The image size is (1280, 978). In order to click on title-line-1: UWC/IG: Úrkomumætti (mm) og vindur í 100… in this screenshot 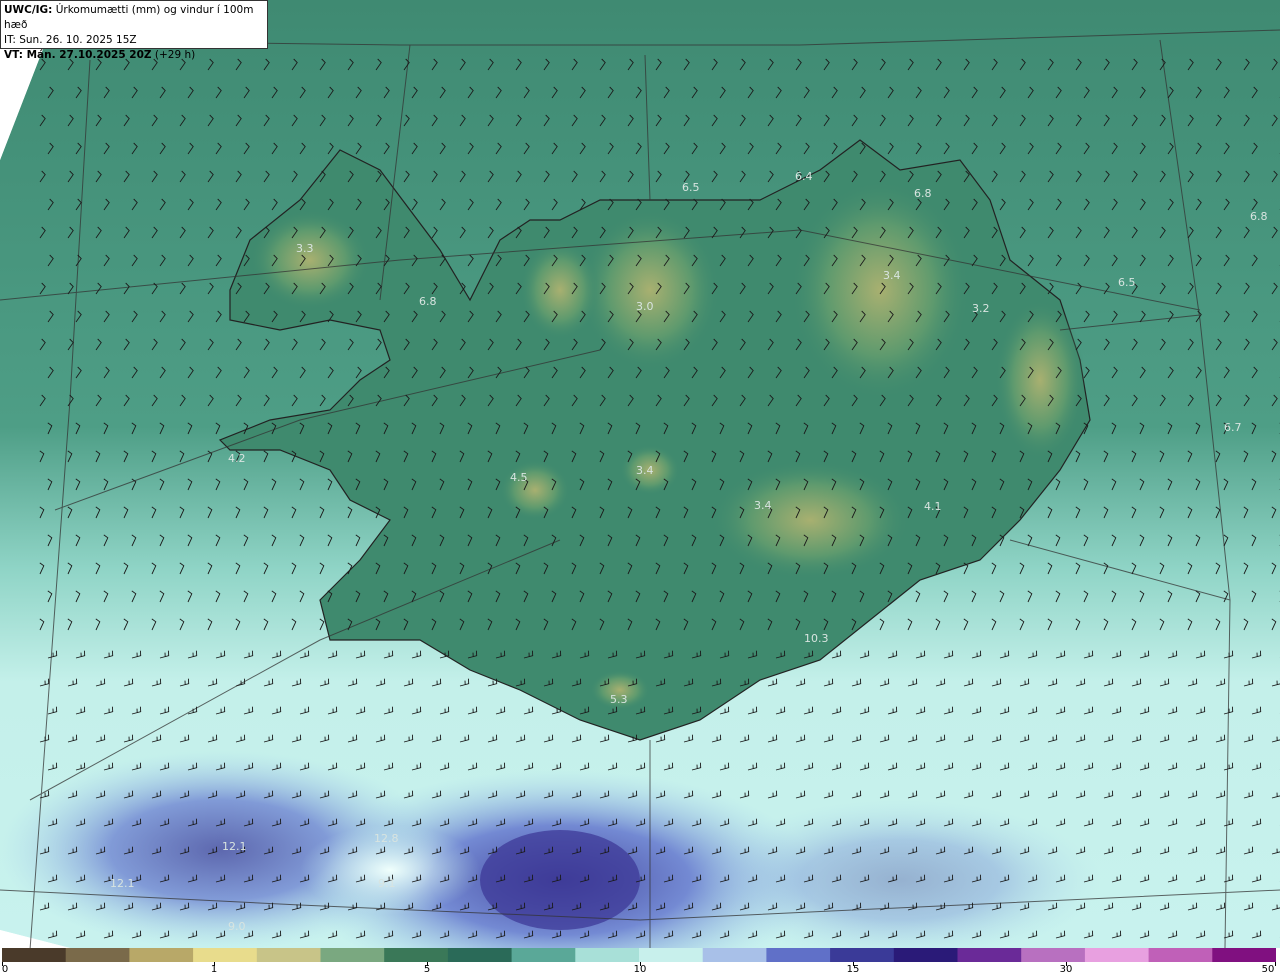, I will do `click(134, 18)`.